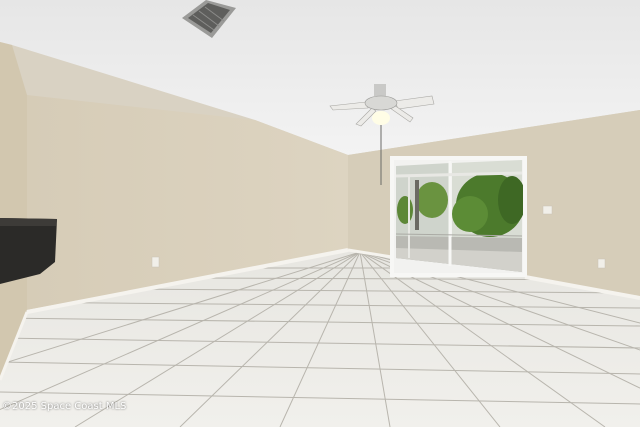 Image resolution: width=640 pixels, height=427 pixels. What do you see at coordinates (601, 263) in the screenshot?
I see `wall-outlet-right` at bounding box center [601, 263].